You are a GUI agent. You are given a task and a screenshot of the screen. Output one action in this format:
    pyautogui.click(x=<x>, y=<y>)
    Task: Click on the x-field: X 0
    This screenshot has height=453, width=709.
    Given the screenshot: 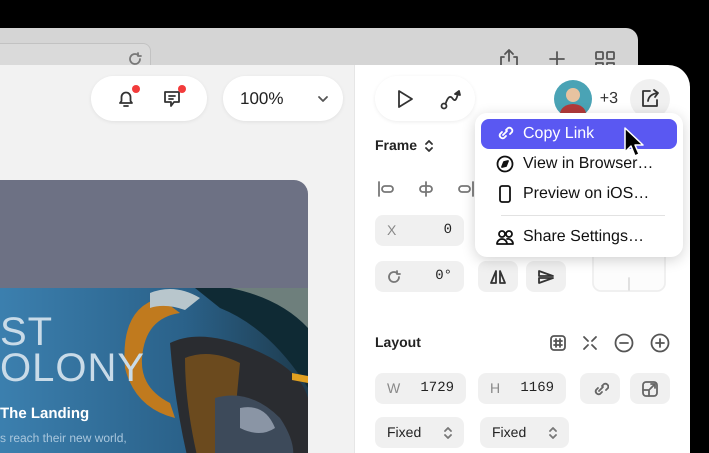 What is the action you would take?
    pyautogui.click(x=419, y=230)
    